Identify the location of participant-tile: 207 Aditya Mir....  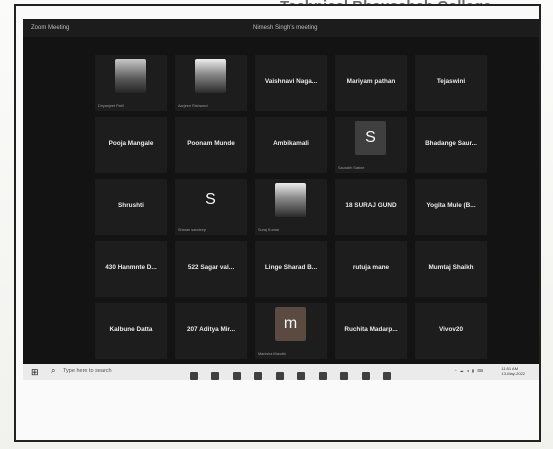
(211, 331).